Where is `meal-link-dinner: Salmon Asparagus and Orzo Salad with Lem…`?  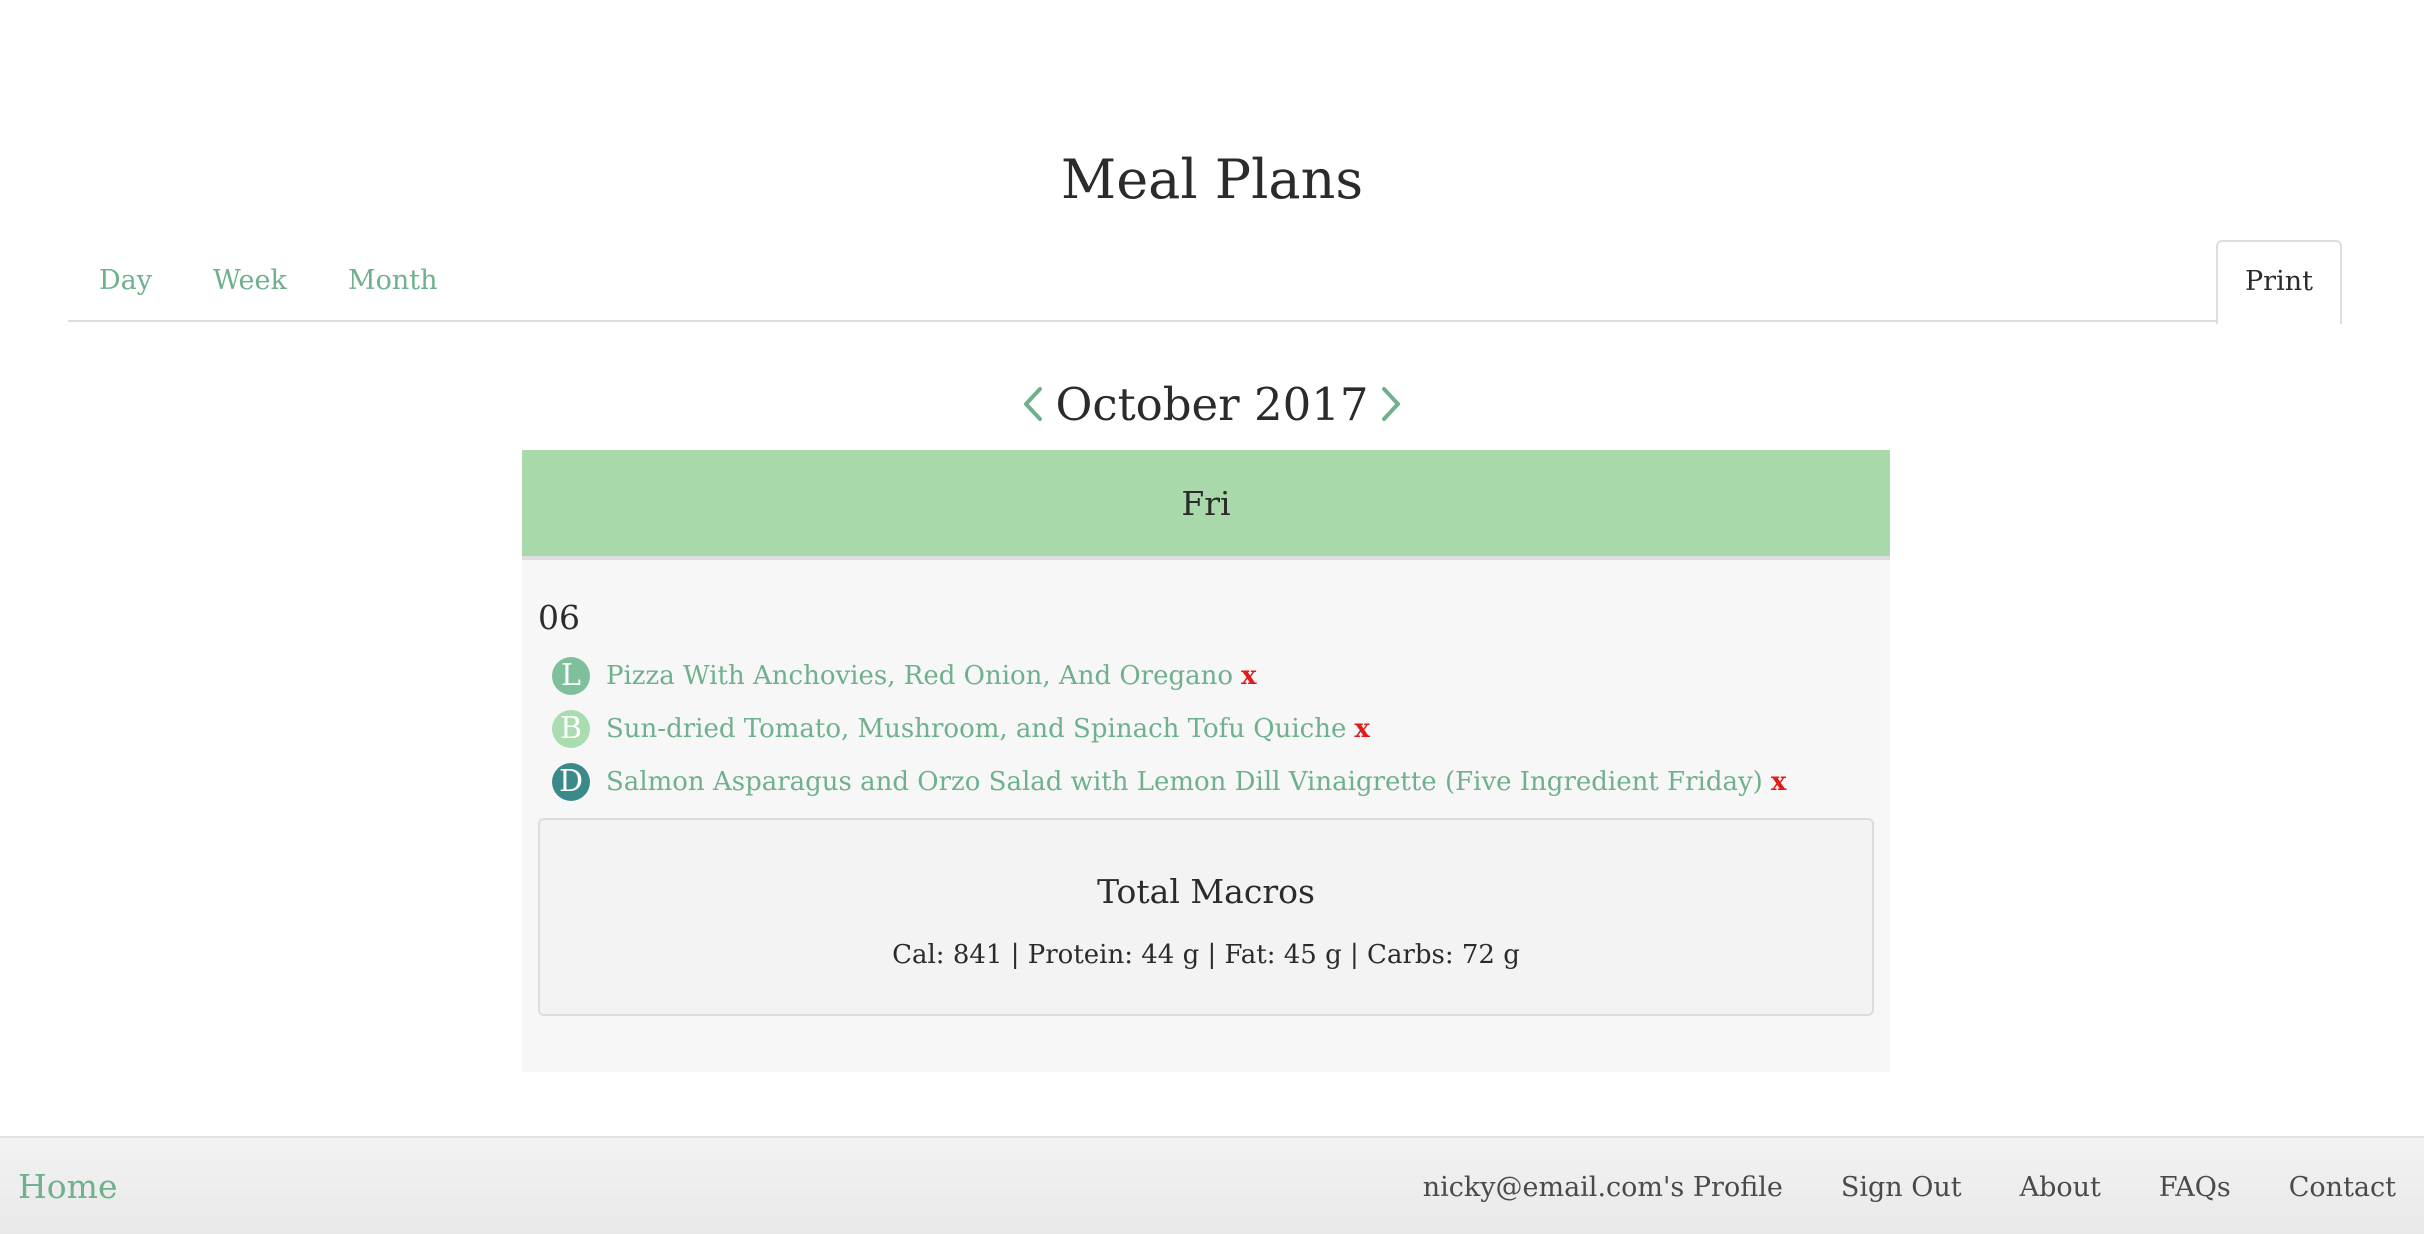
meal-link-dinner: Salmon Asparagus and Orzo Salad with Lem… is located at coordinates (1184, 782).